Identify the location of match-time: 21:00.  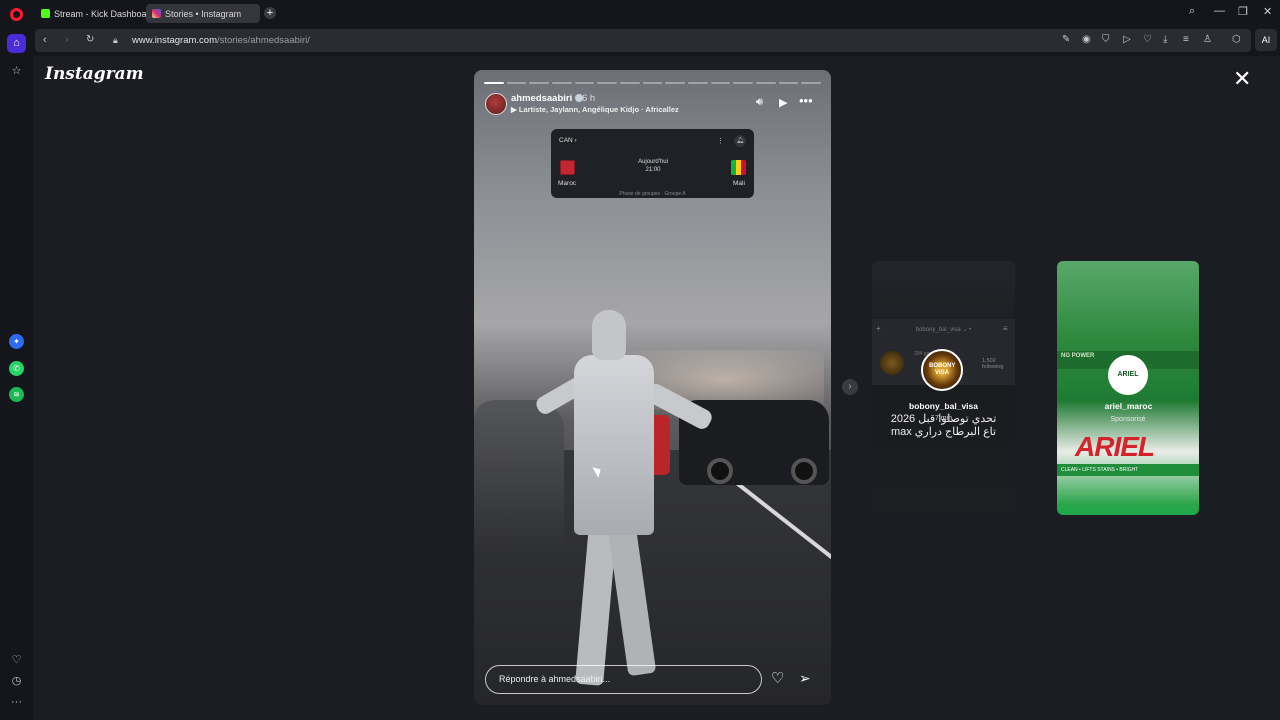
(653, 169).